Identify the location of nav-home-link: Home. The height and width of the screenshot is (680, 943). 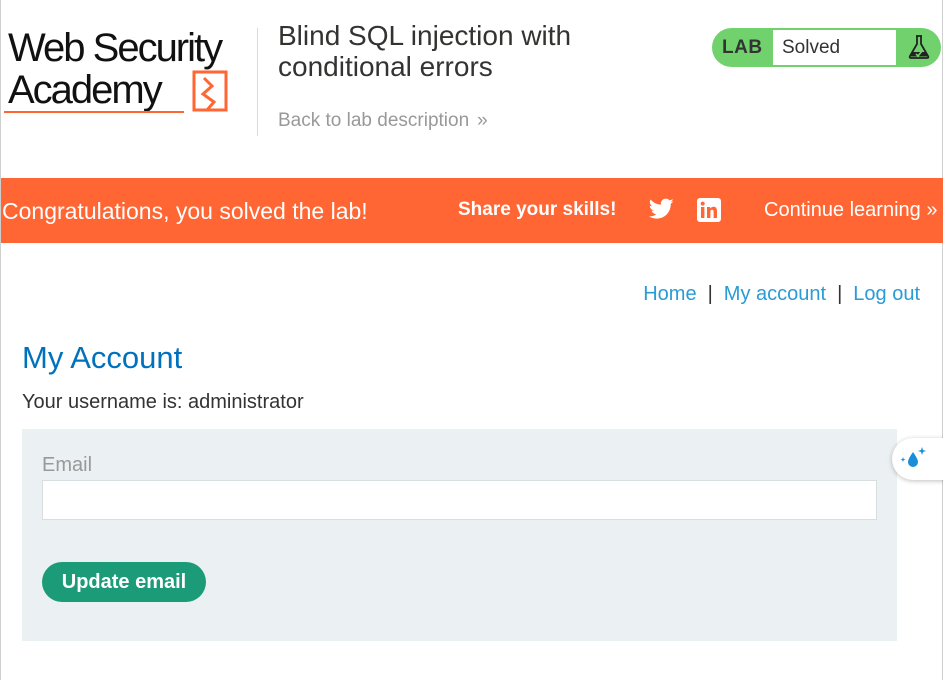
(669, 294).